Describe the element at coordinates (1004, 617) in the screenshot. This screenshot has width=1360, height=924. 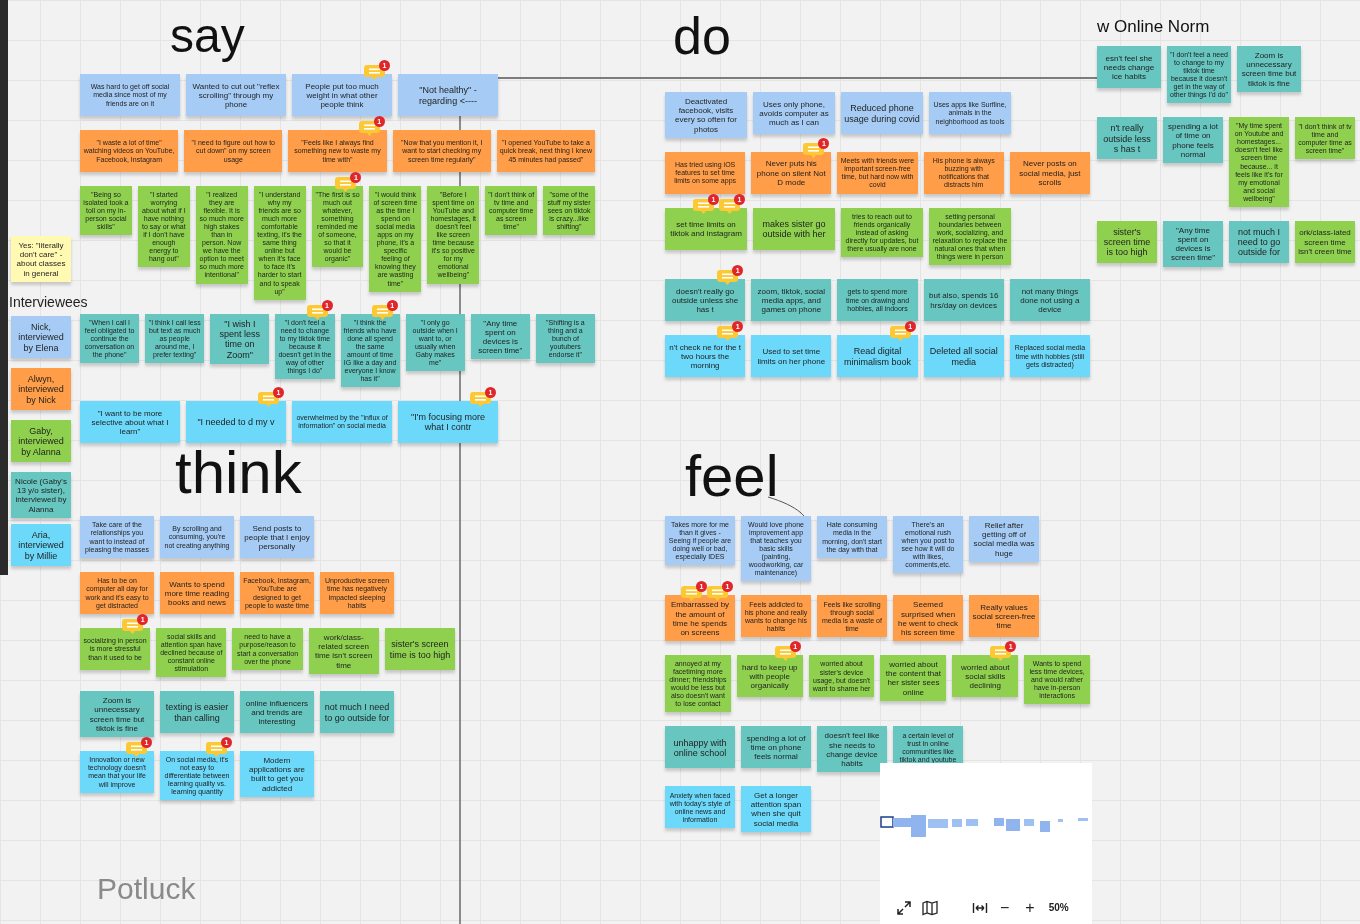
I see `note-text: Really values social screen-free time` at that location.